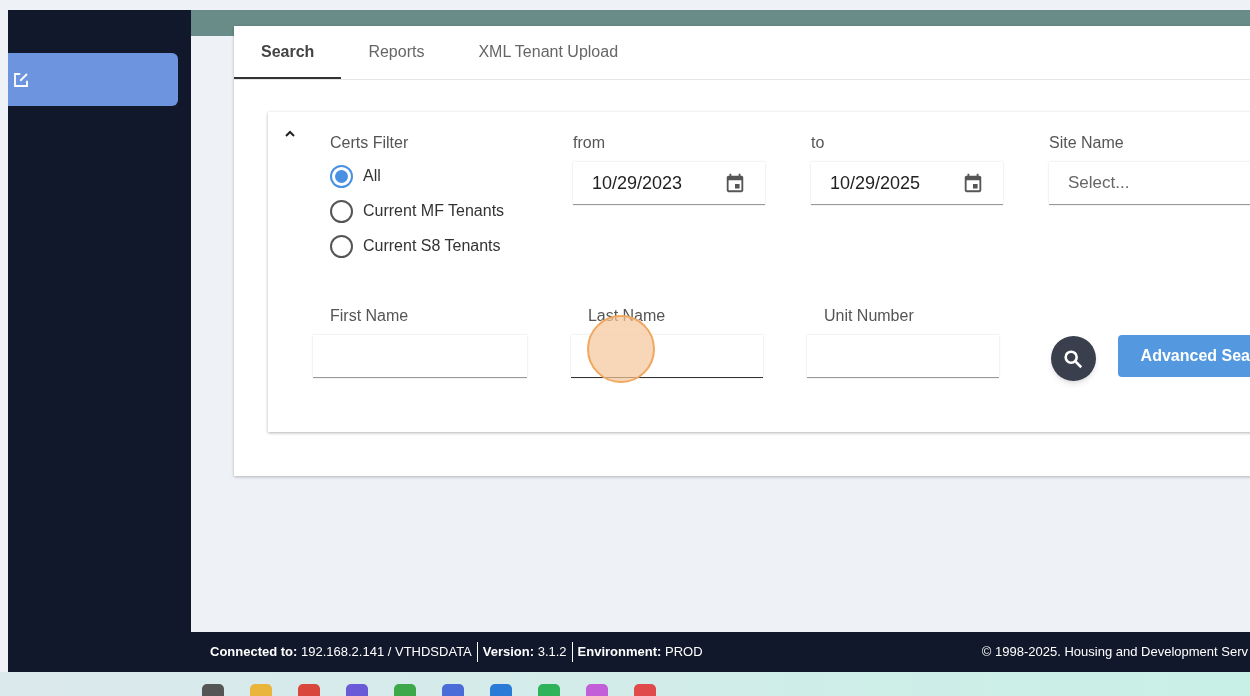 The height and width of the screenshot is (696, 1250). I want to click on search-icon, so click(1073, 358).